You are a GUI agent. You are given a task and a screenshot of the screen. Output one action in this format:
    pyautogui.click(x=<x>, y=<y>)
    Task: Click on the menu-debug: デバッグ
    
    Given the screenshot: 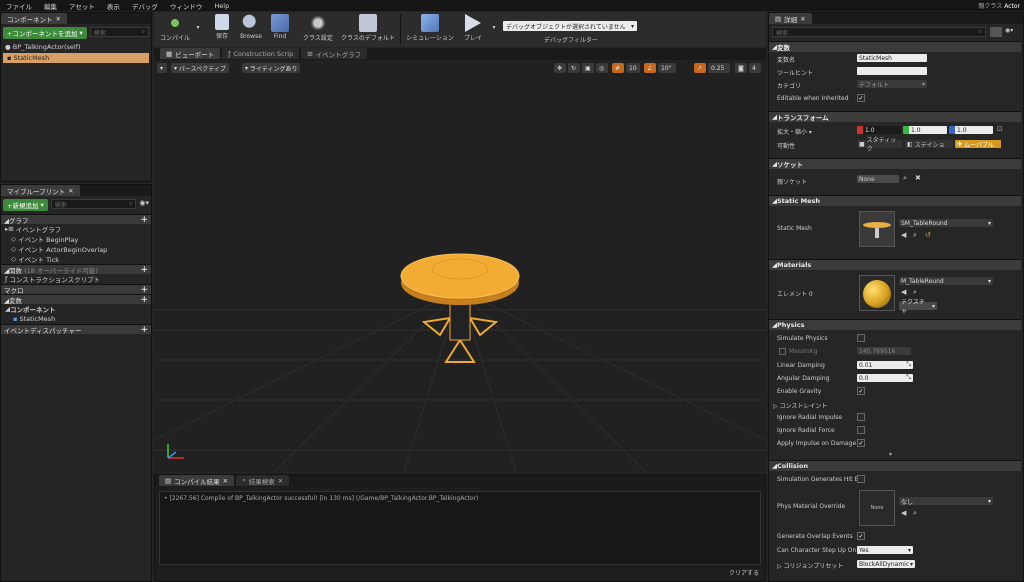 What is the action you would take?
    pyautogui.click(x=145, y=6)
    